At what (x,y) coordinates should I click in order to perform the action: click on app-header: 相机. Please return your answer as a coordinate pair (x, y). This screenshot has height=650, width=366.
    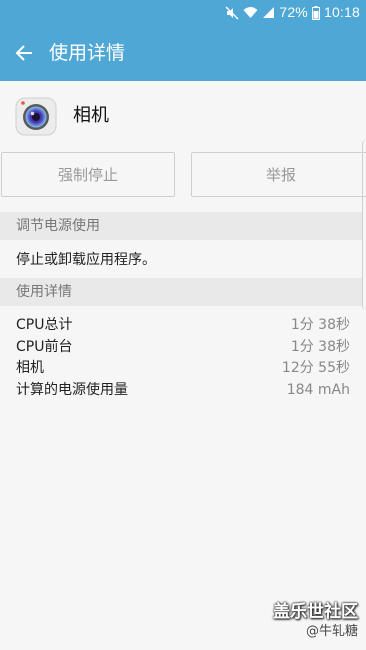
    Looking at the image, I should click on (183, 116).